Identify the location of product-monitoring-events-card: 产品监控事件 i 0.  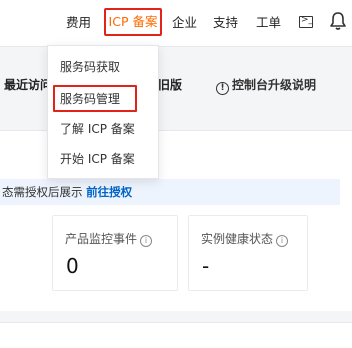
(115, 253).